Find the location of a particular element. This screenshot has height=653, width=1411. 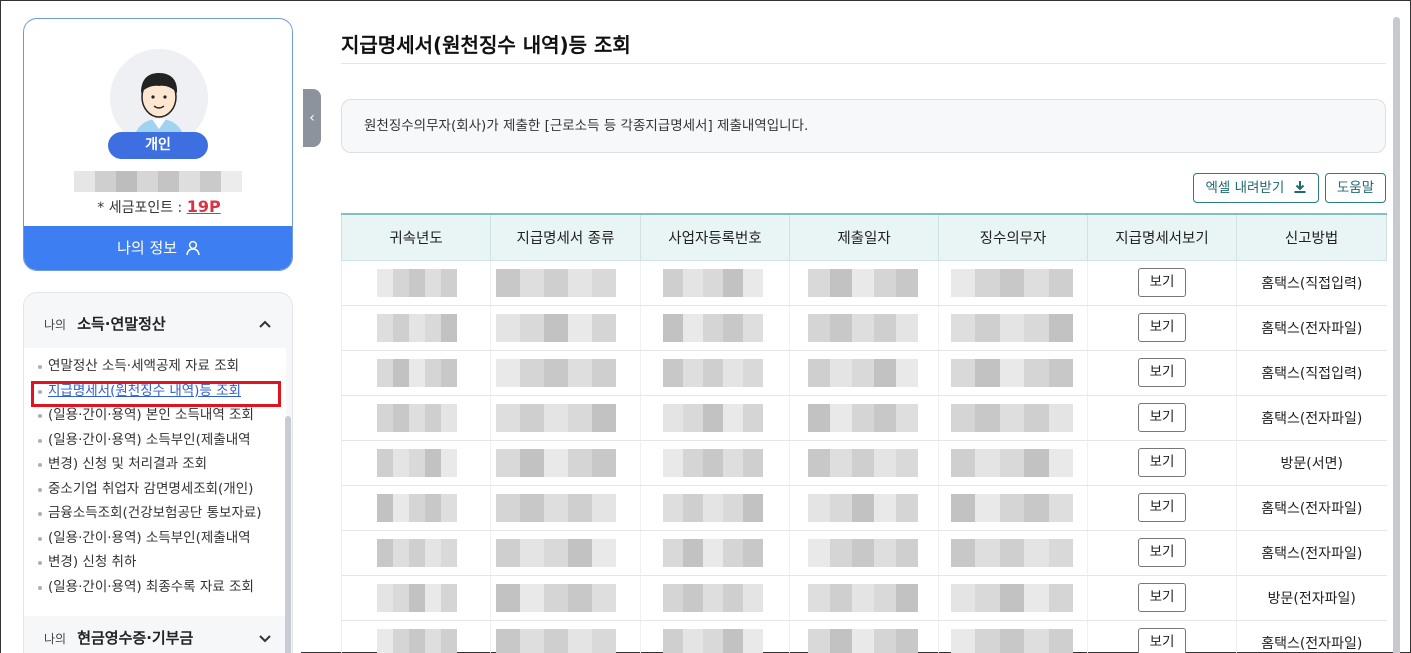

table-row: 보기 홈택스(직접입력) is located at coordinates (864, 283).